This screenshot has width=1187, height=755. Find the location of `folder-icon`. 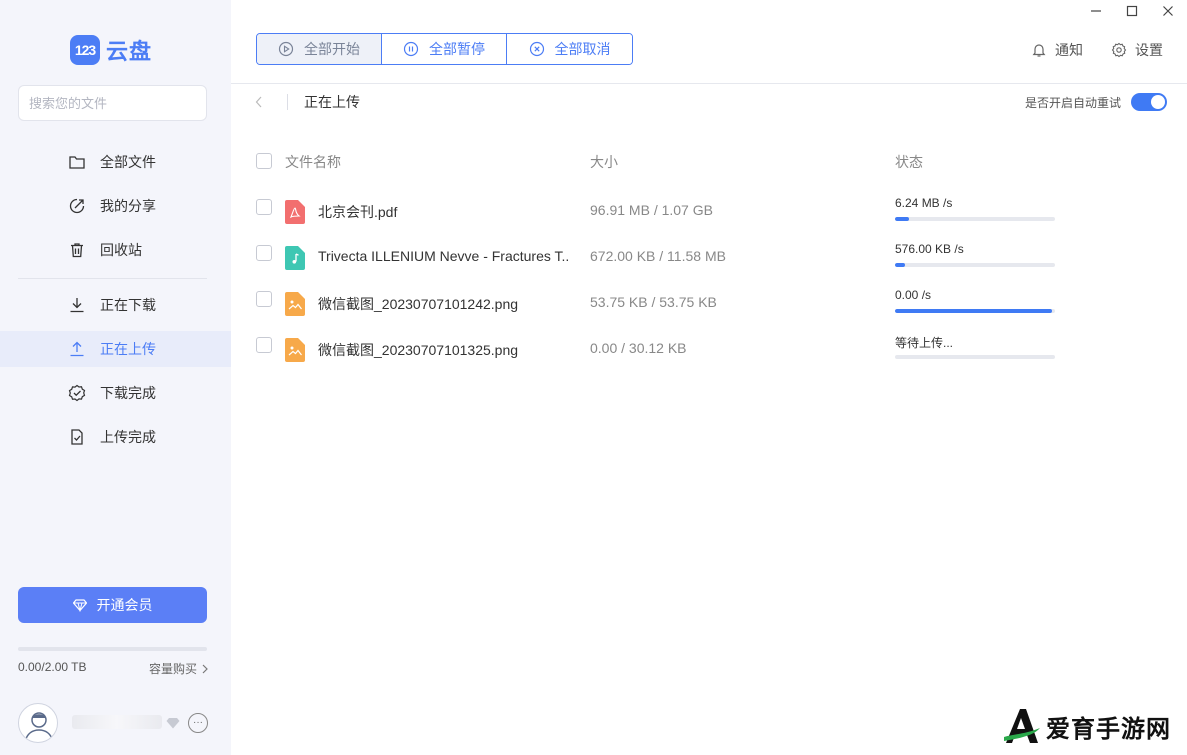

folder-icon is located at coordinates (77, 162).